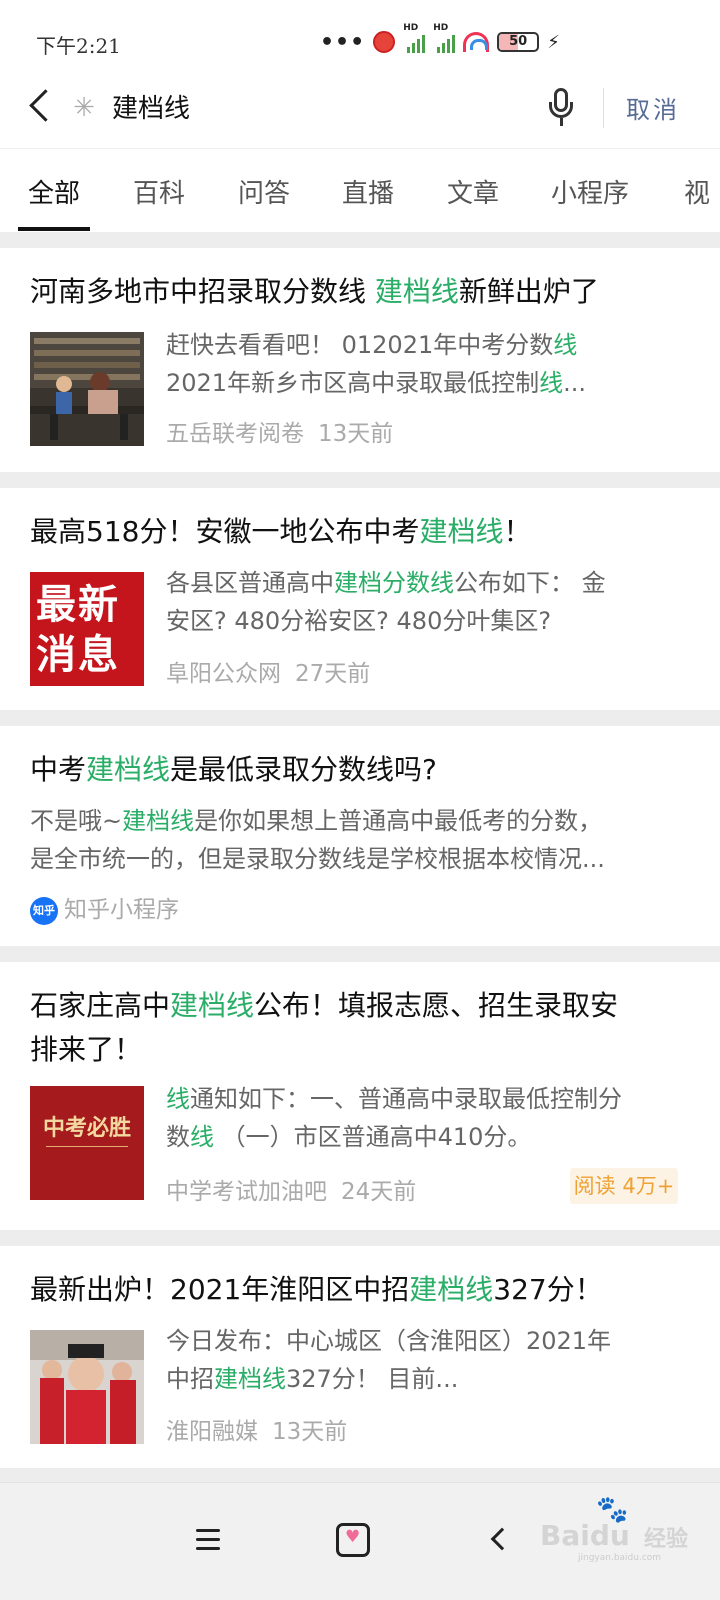  I want to click on category-tabs: 全部 百科 问答 直播 文章 小程序 视, so click(360, 190).